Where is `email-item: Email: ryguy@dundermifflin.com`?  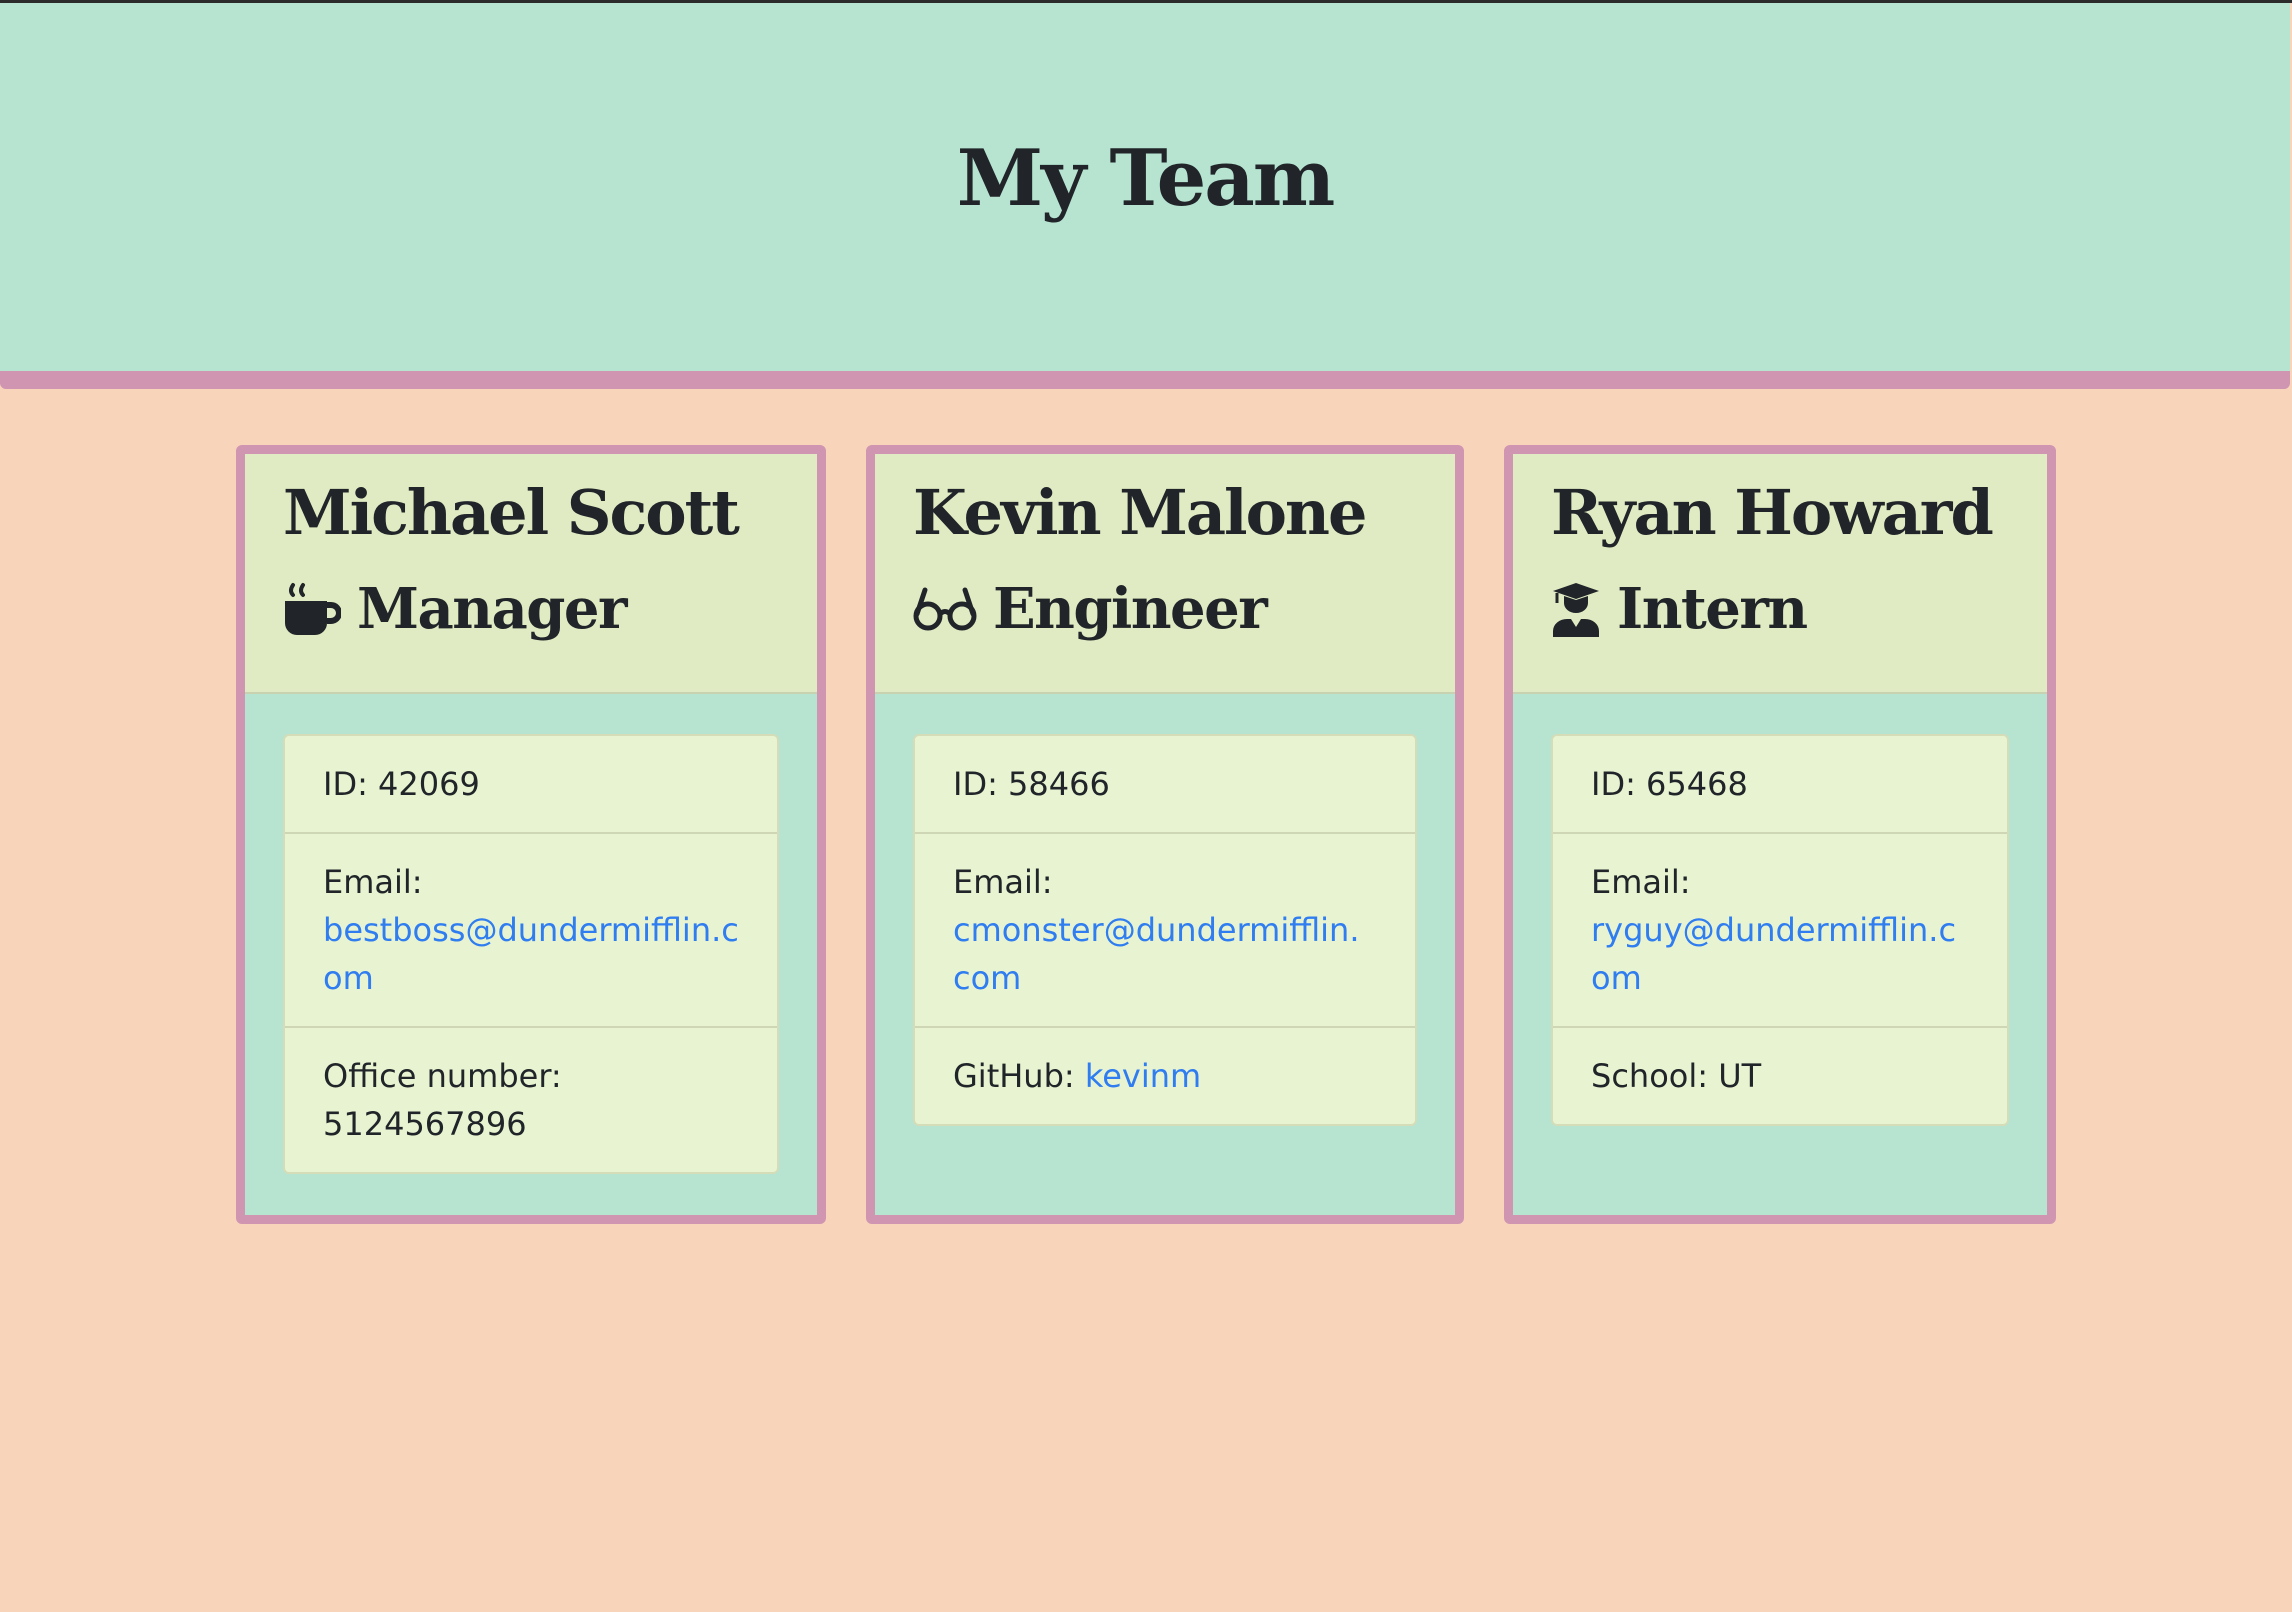 email-item: Email: ryguy@dundermifflin.com is located at coordinates (1780, 929).